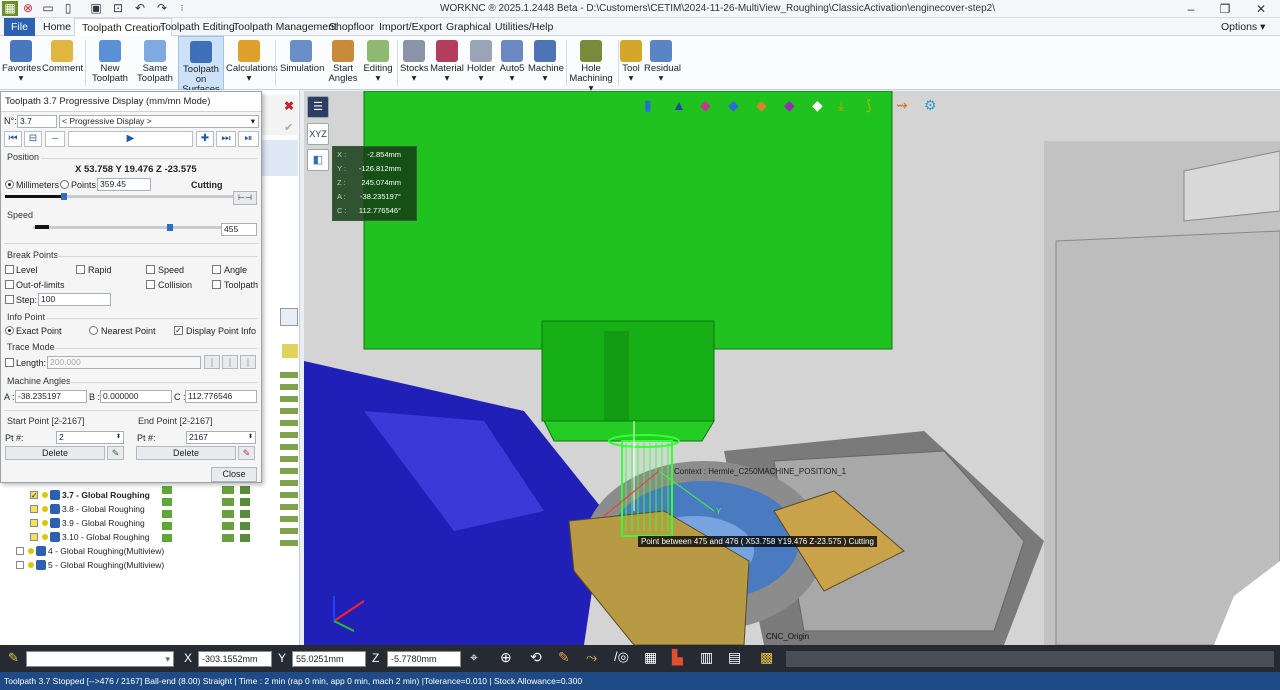  What do you see at coordinates (1225, 9) in the screenshot?
I see `maximize-button: ❐` at bounding box center [1225, 9].